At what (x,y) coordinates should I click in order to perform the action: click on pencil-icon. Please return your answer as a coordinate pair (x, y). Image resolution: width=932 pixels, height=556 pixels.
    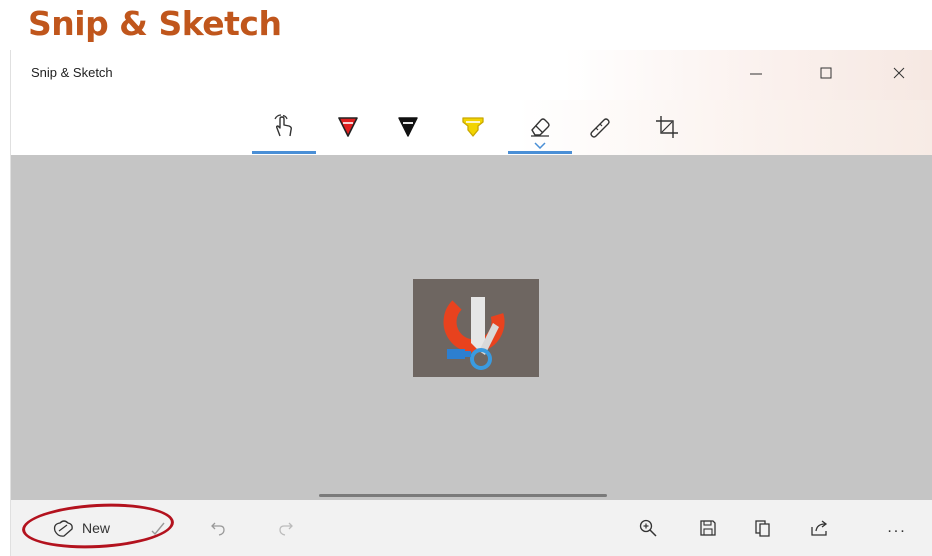
    Looking at the image, I should click on (408, 127).